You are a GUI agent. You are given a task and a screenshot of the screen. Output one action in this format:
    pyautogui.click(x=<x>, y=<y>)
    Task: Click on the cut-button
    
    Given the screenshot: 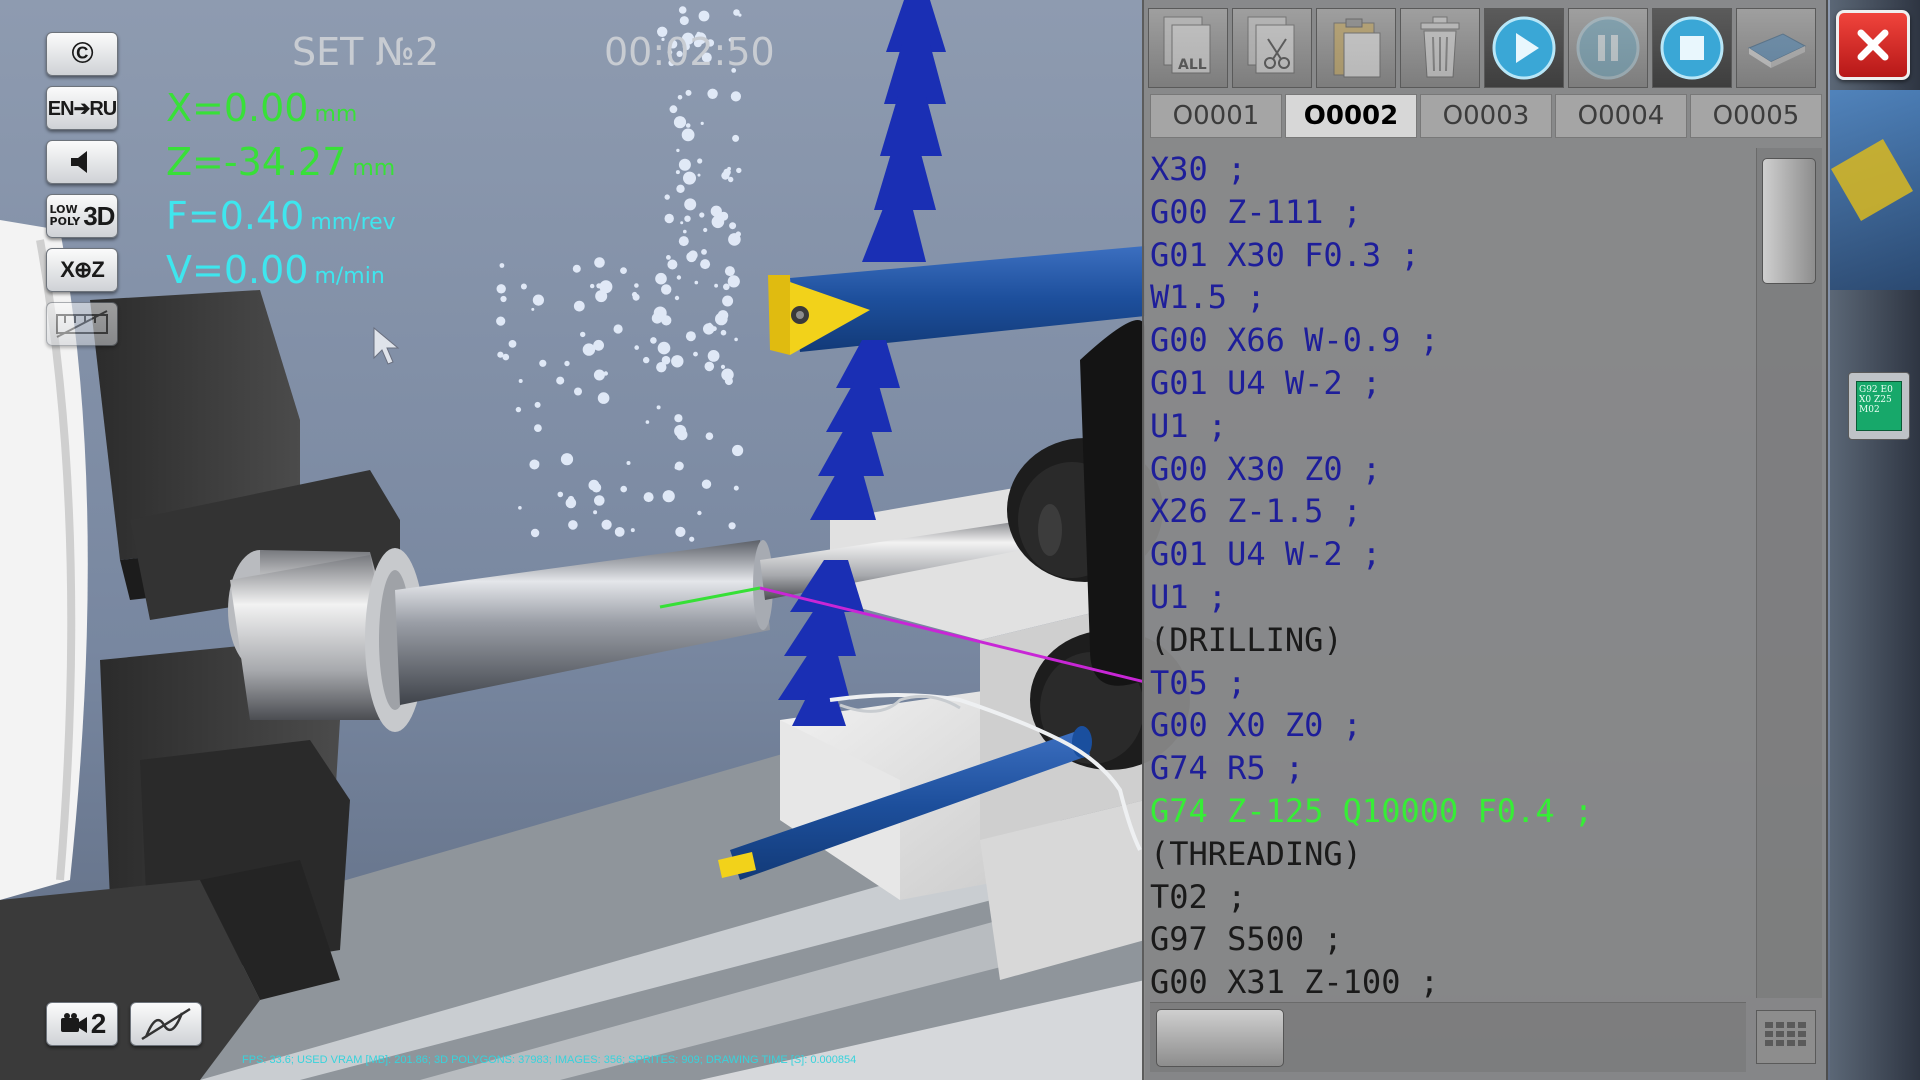 What is the action you would take?
    pyautogui.click(x=1272, y=48)
    